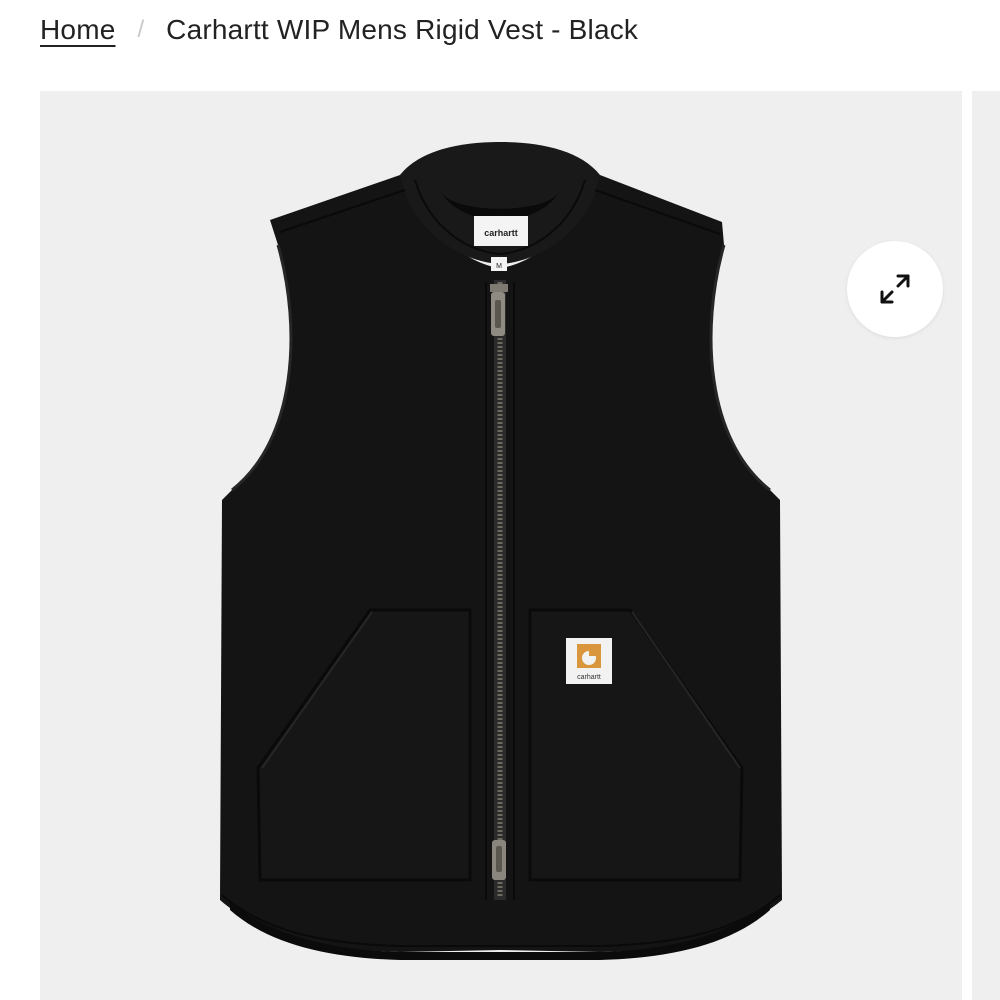  I want to click on expand-arrows-icon, so click(895, 289).